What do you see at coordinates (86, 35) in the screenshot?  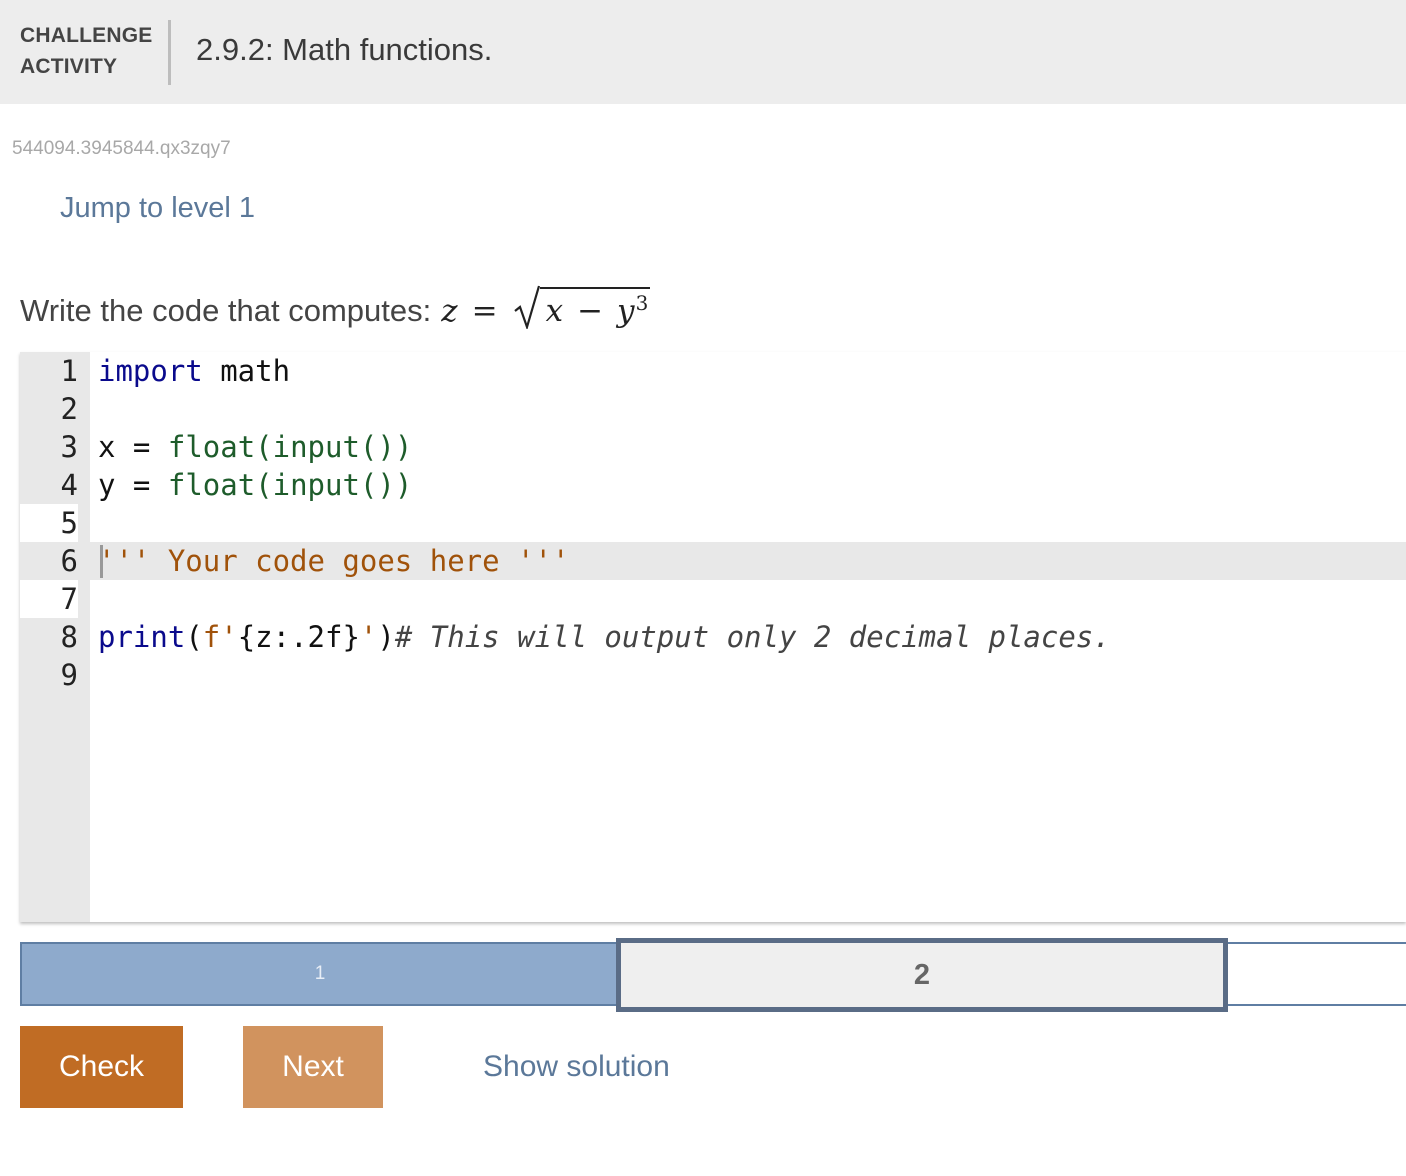 I see `activity-type-line1: CHALLENGE` at bounding box center [86, 35].